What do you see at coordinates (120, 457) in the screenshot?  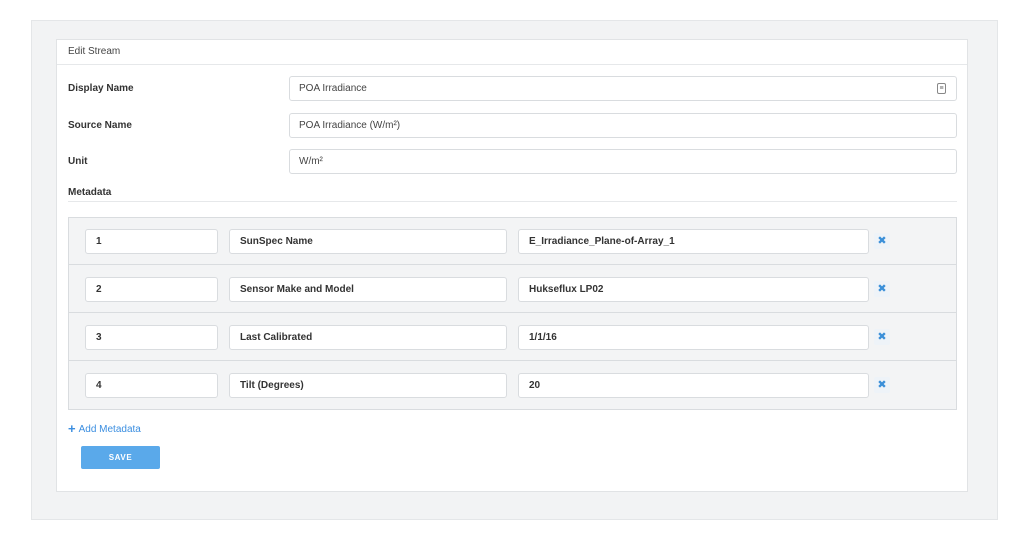 I see `save-button: SAVE` at bounding box center [120, 457].